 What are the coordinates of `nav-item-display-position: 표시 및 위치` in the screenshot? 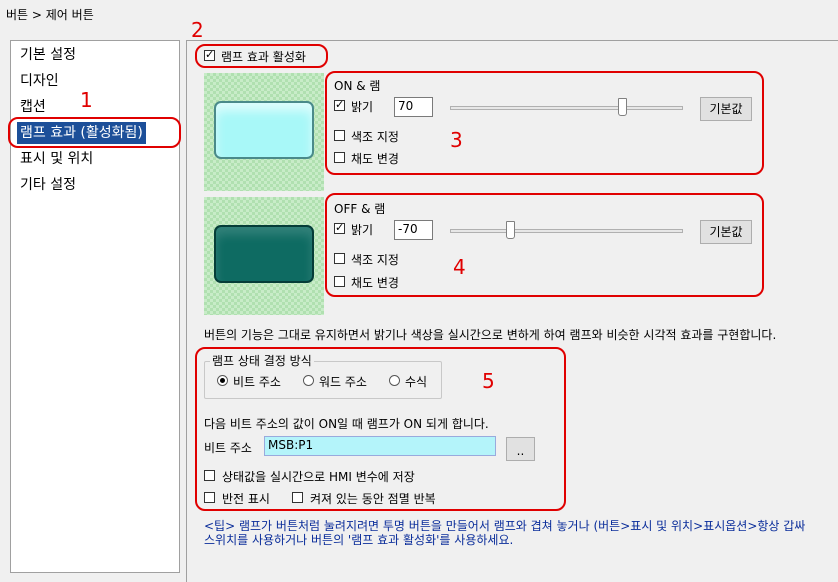 It's located at (56, 159).